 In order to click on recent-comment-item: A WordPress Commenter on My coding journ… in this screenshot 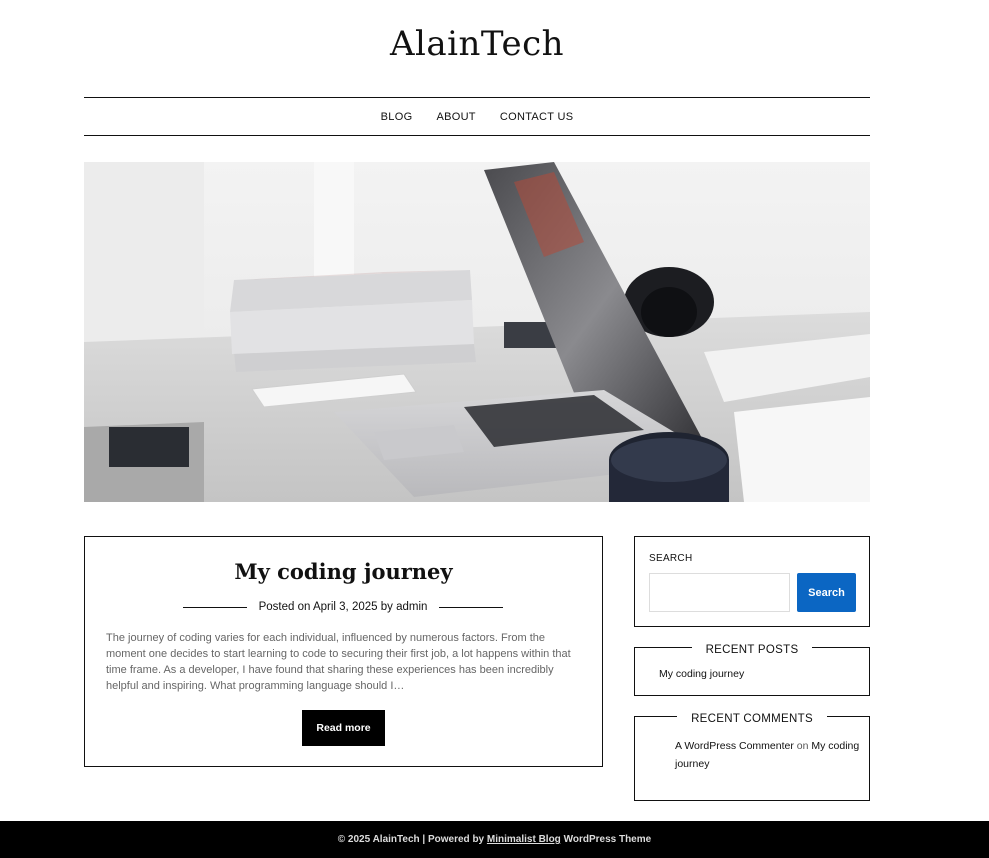, I will do `click(767, 755)`.